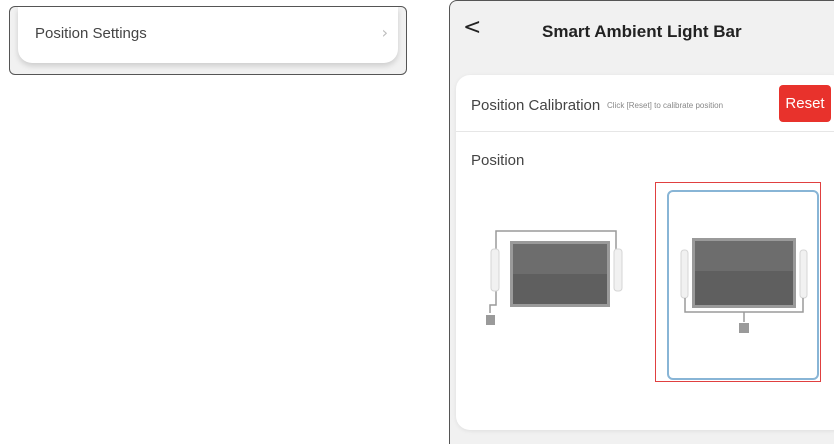 The width and height of the screenshot is (834, 444). Describe the element at coordinates (805, 103) in the screenshot. I see `reset-button: Reset` at that location.